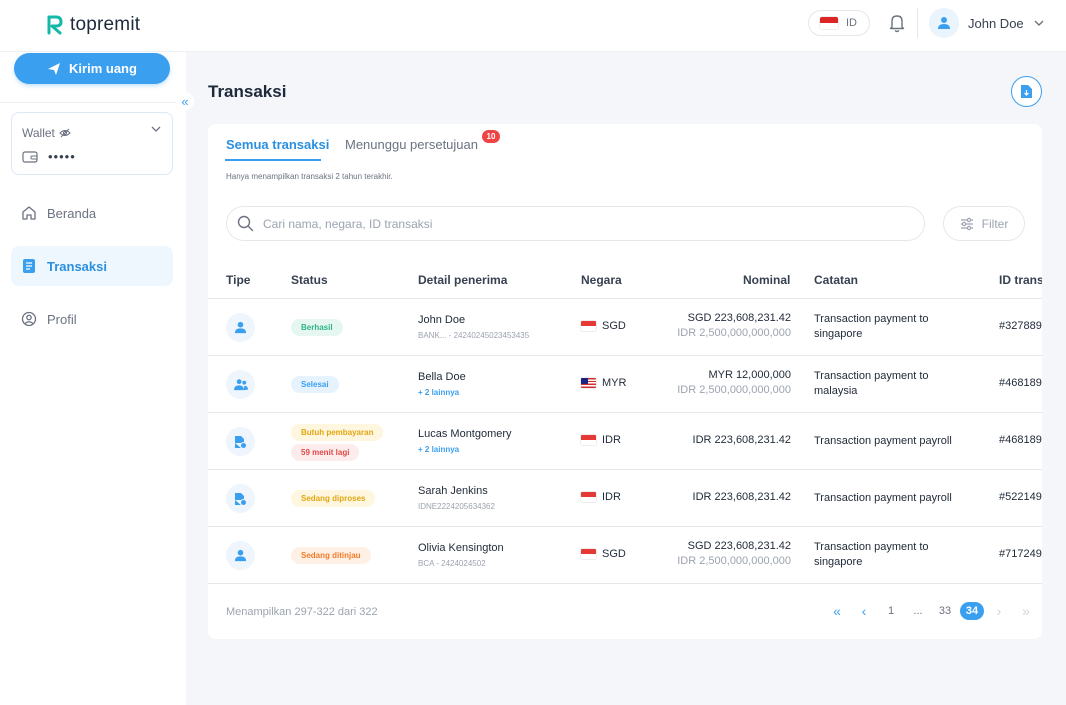  Describe the element at coordinates (474, 335) in the screenshot. I see `recipient-detail: BANK... - 24240245023453435` at that location.